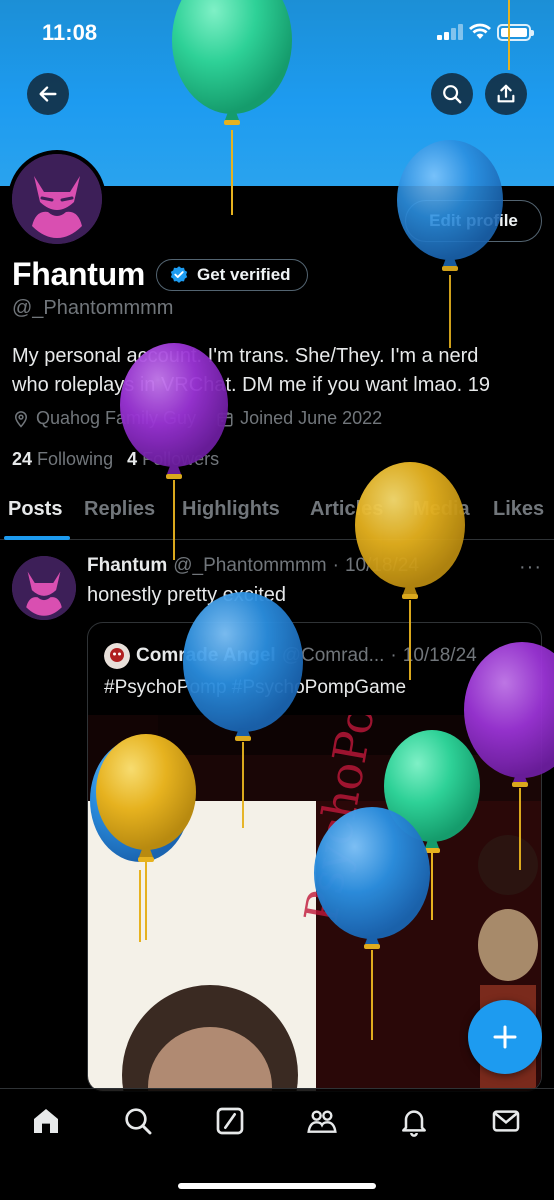 This screenshot has width=554, height=1200. What do you see at coordinates (450, 32) in the screenshot?
I see `cellular-signal-icon` at bounding box center [450, 32].